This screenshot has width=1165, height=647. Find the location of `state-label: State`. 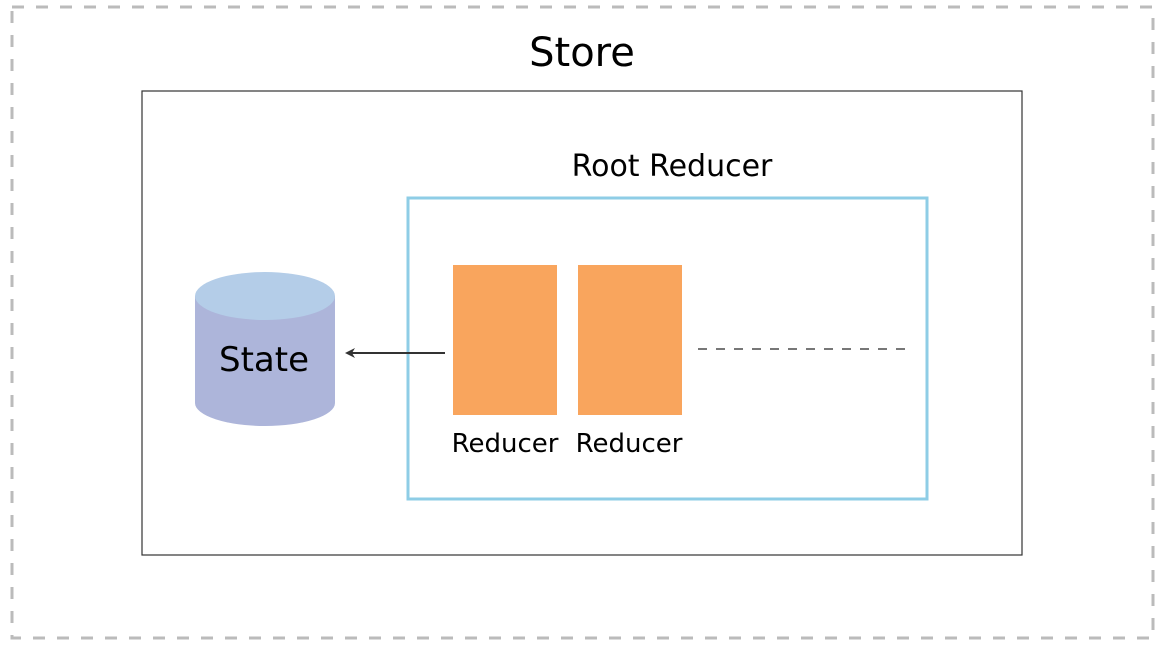

state-label: State is located at coordinates (264, 360).